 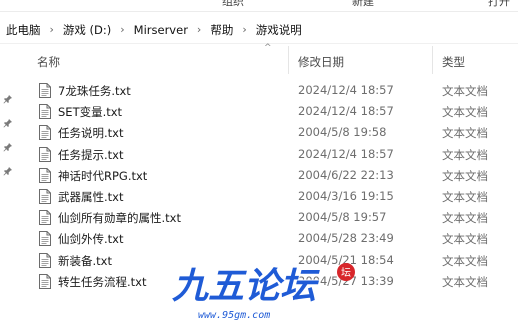 I want to click on breadcrumb-this-pc: 此电脑, so click(x=23, y=30).